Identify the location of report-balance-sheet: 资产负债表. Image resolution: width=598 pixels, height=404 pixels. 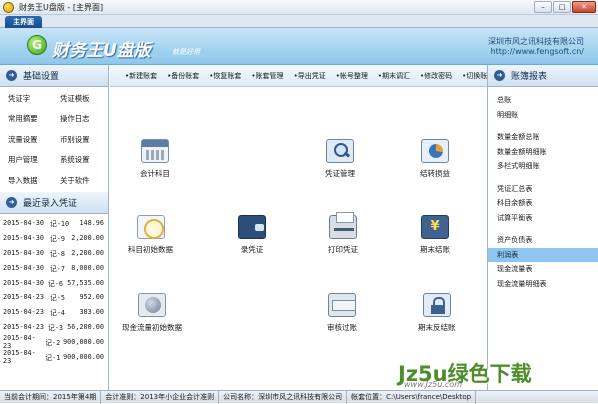
(547, 240).